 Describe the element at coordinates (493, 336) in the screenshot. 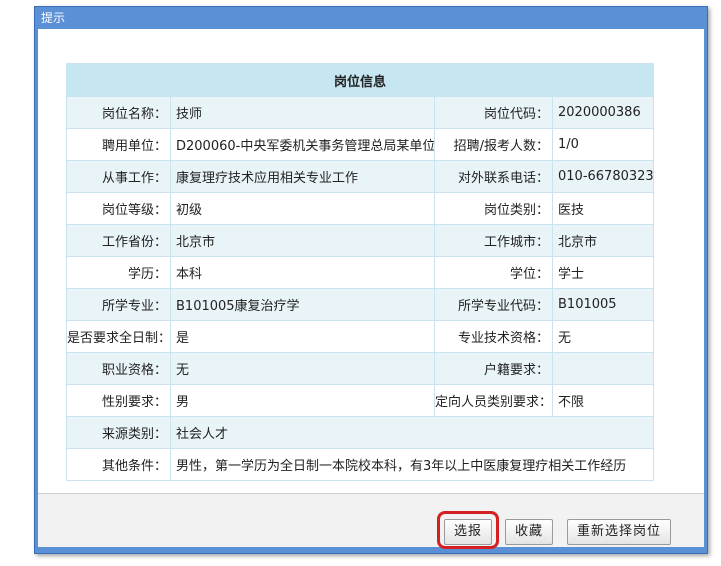

I see `label-tech-qualification: 专业技术资格：` at that location.